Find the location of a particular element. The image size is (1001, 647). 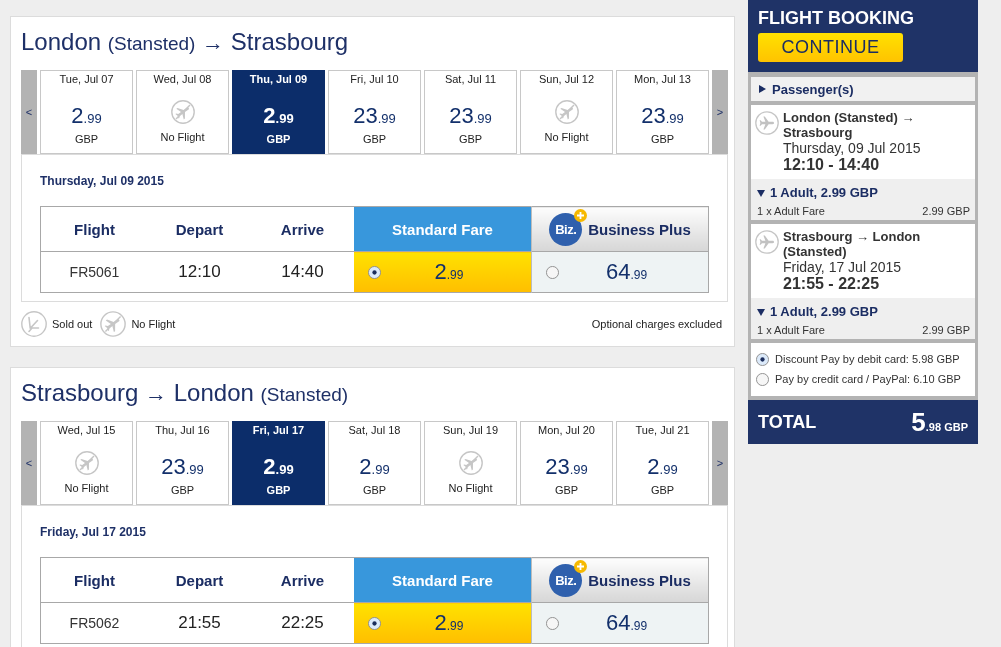

time-text: 12:10 - 14:40 is located at coordinates (832, 165).